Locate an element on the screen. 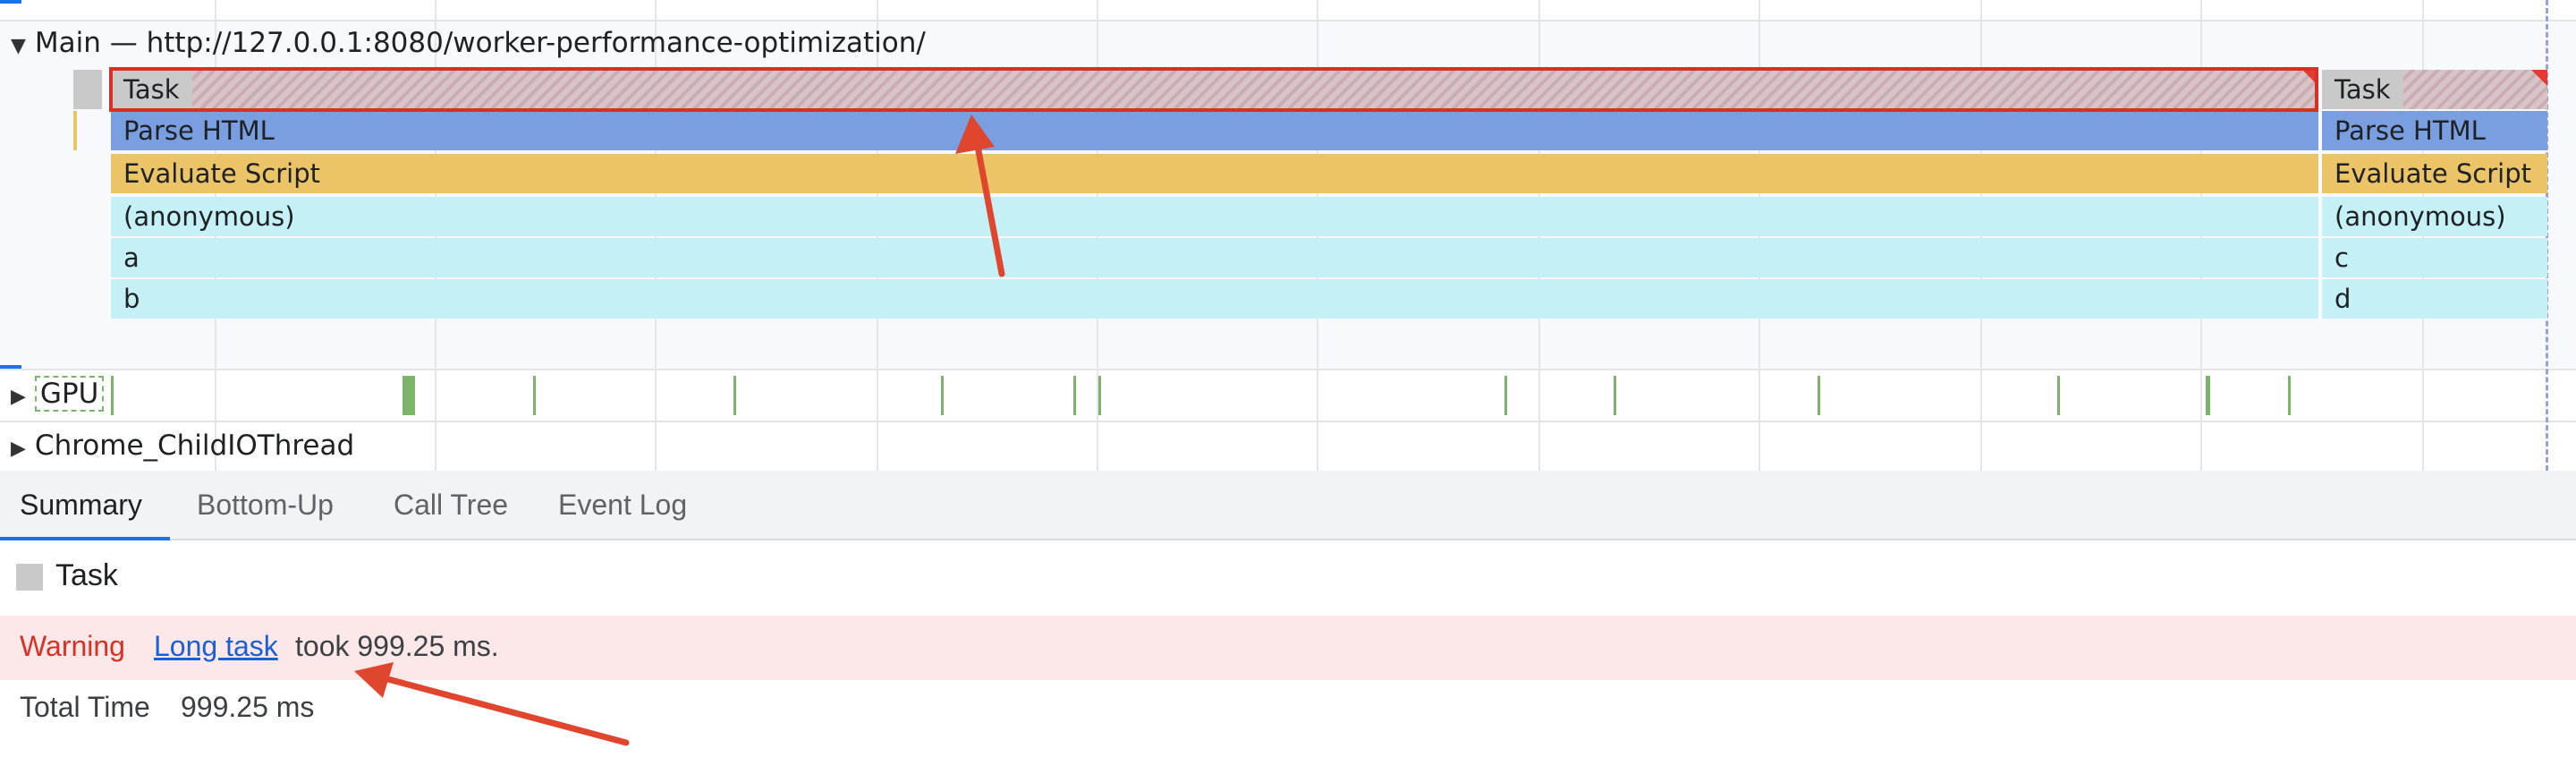 This screenshot has width=2576, height=757. task-color-swatch is located at coordinates (29, 577).